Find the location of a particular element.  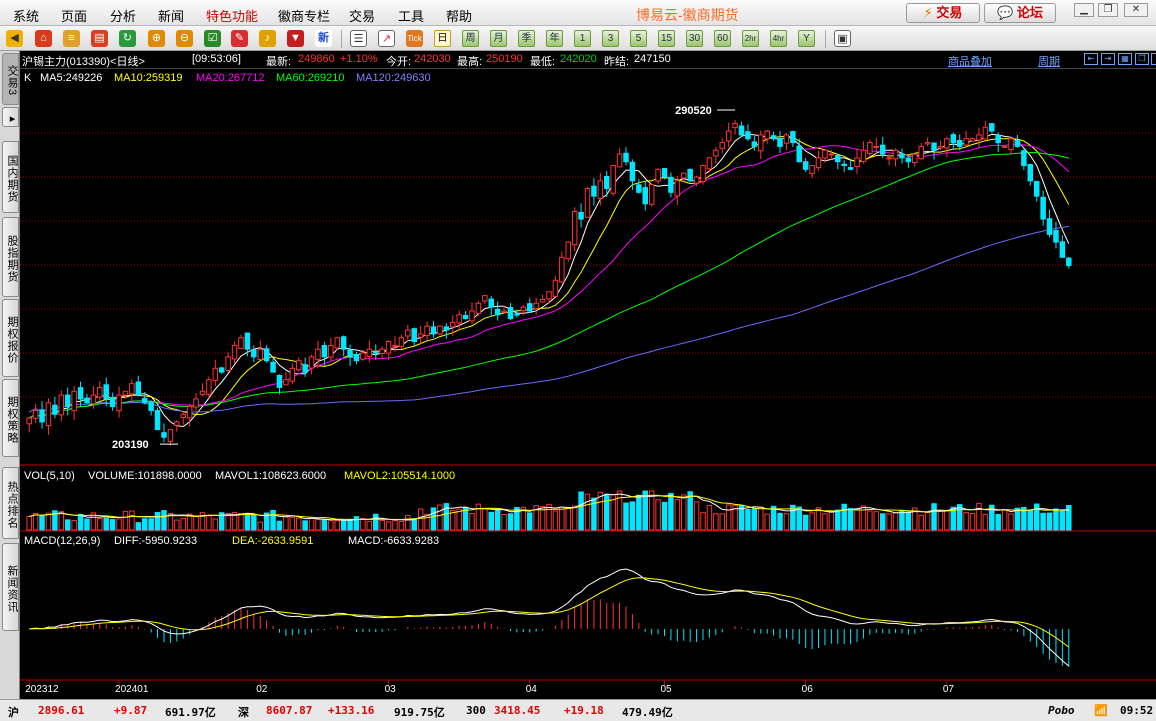

menu-news: 新闻 is located at coordinates (171, 15).